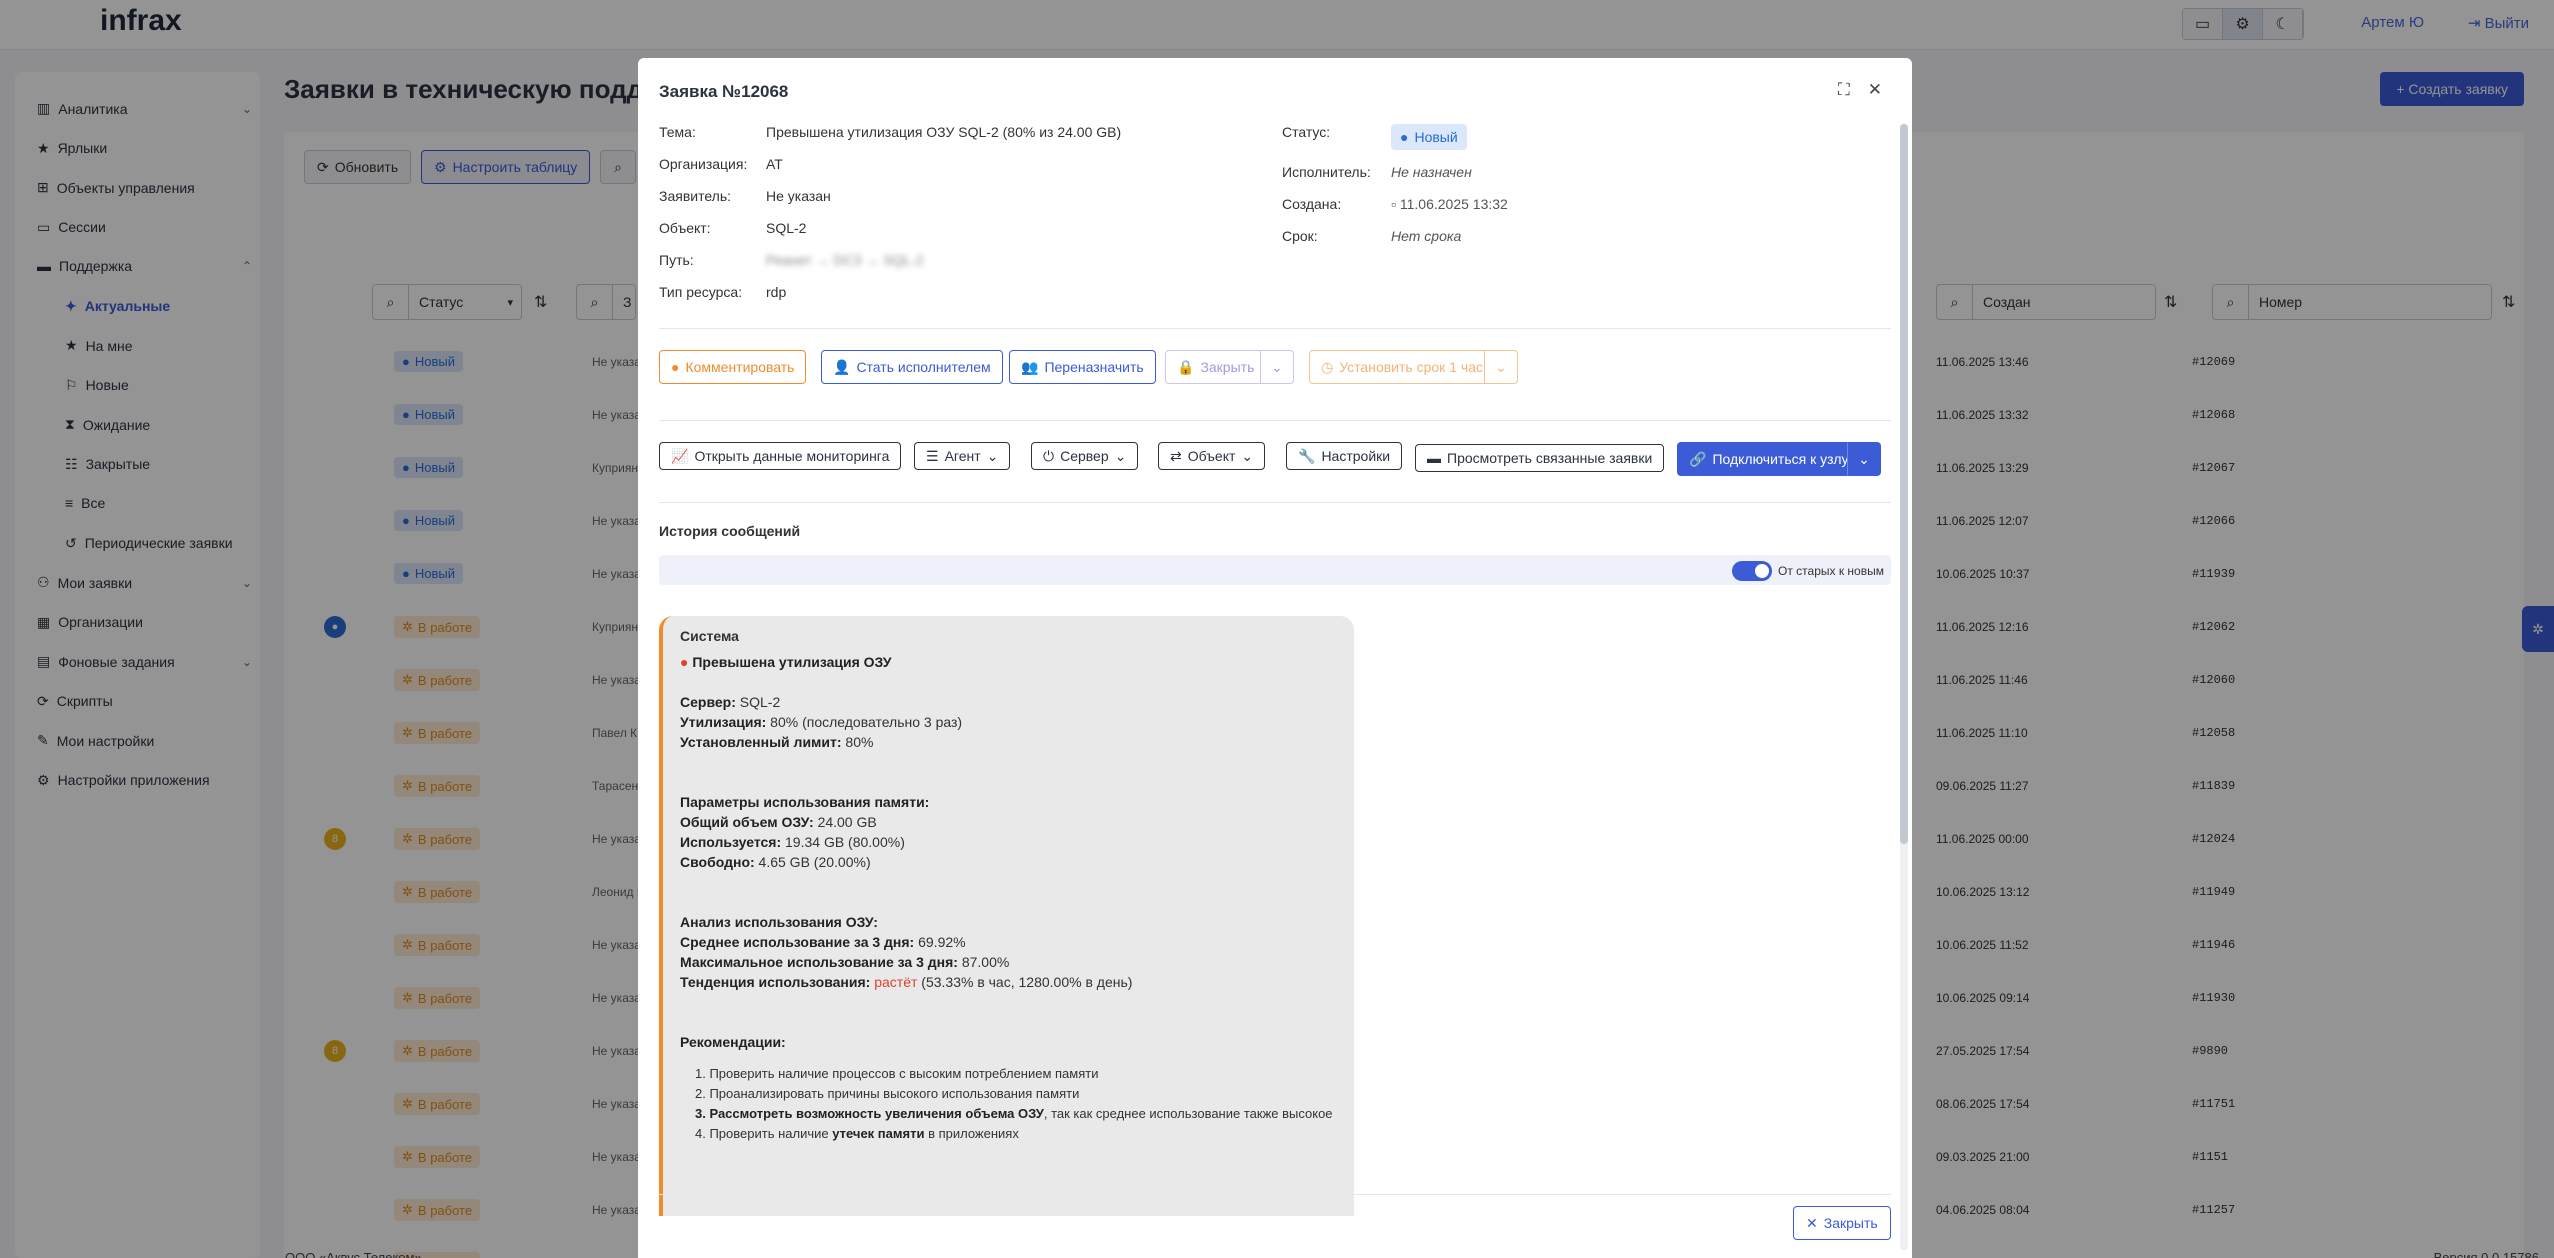 The width and height of the screenshot is (2554, 1258). What do you see at coordinates (1307, 455) in the screenshot?
I see `wrench-icon: 🔧` at bounding box center [1307, 455].